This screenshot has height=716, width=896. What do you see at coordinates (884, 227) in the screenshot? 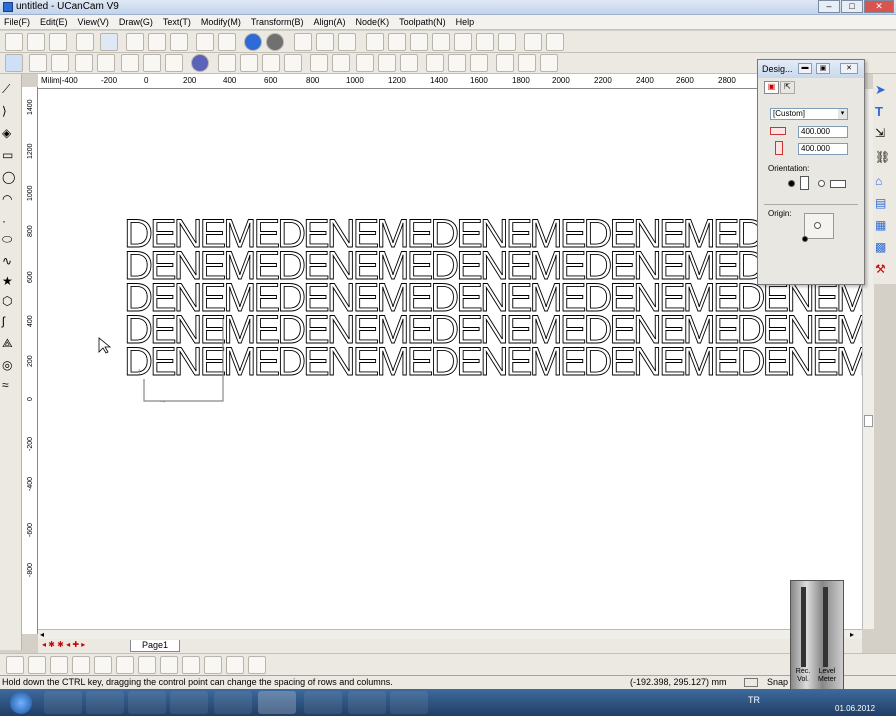
I see `gallery-tool-icon: ▦` at bounding box center [884, 227].